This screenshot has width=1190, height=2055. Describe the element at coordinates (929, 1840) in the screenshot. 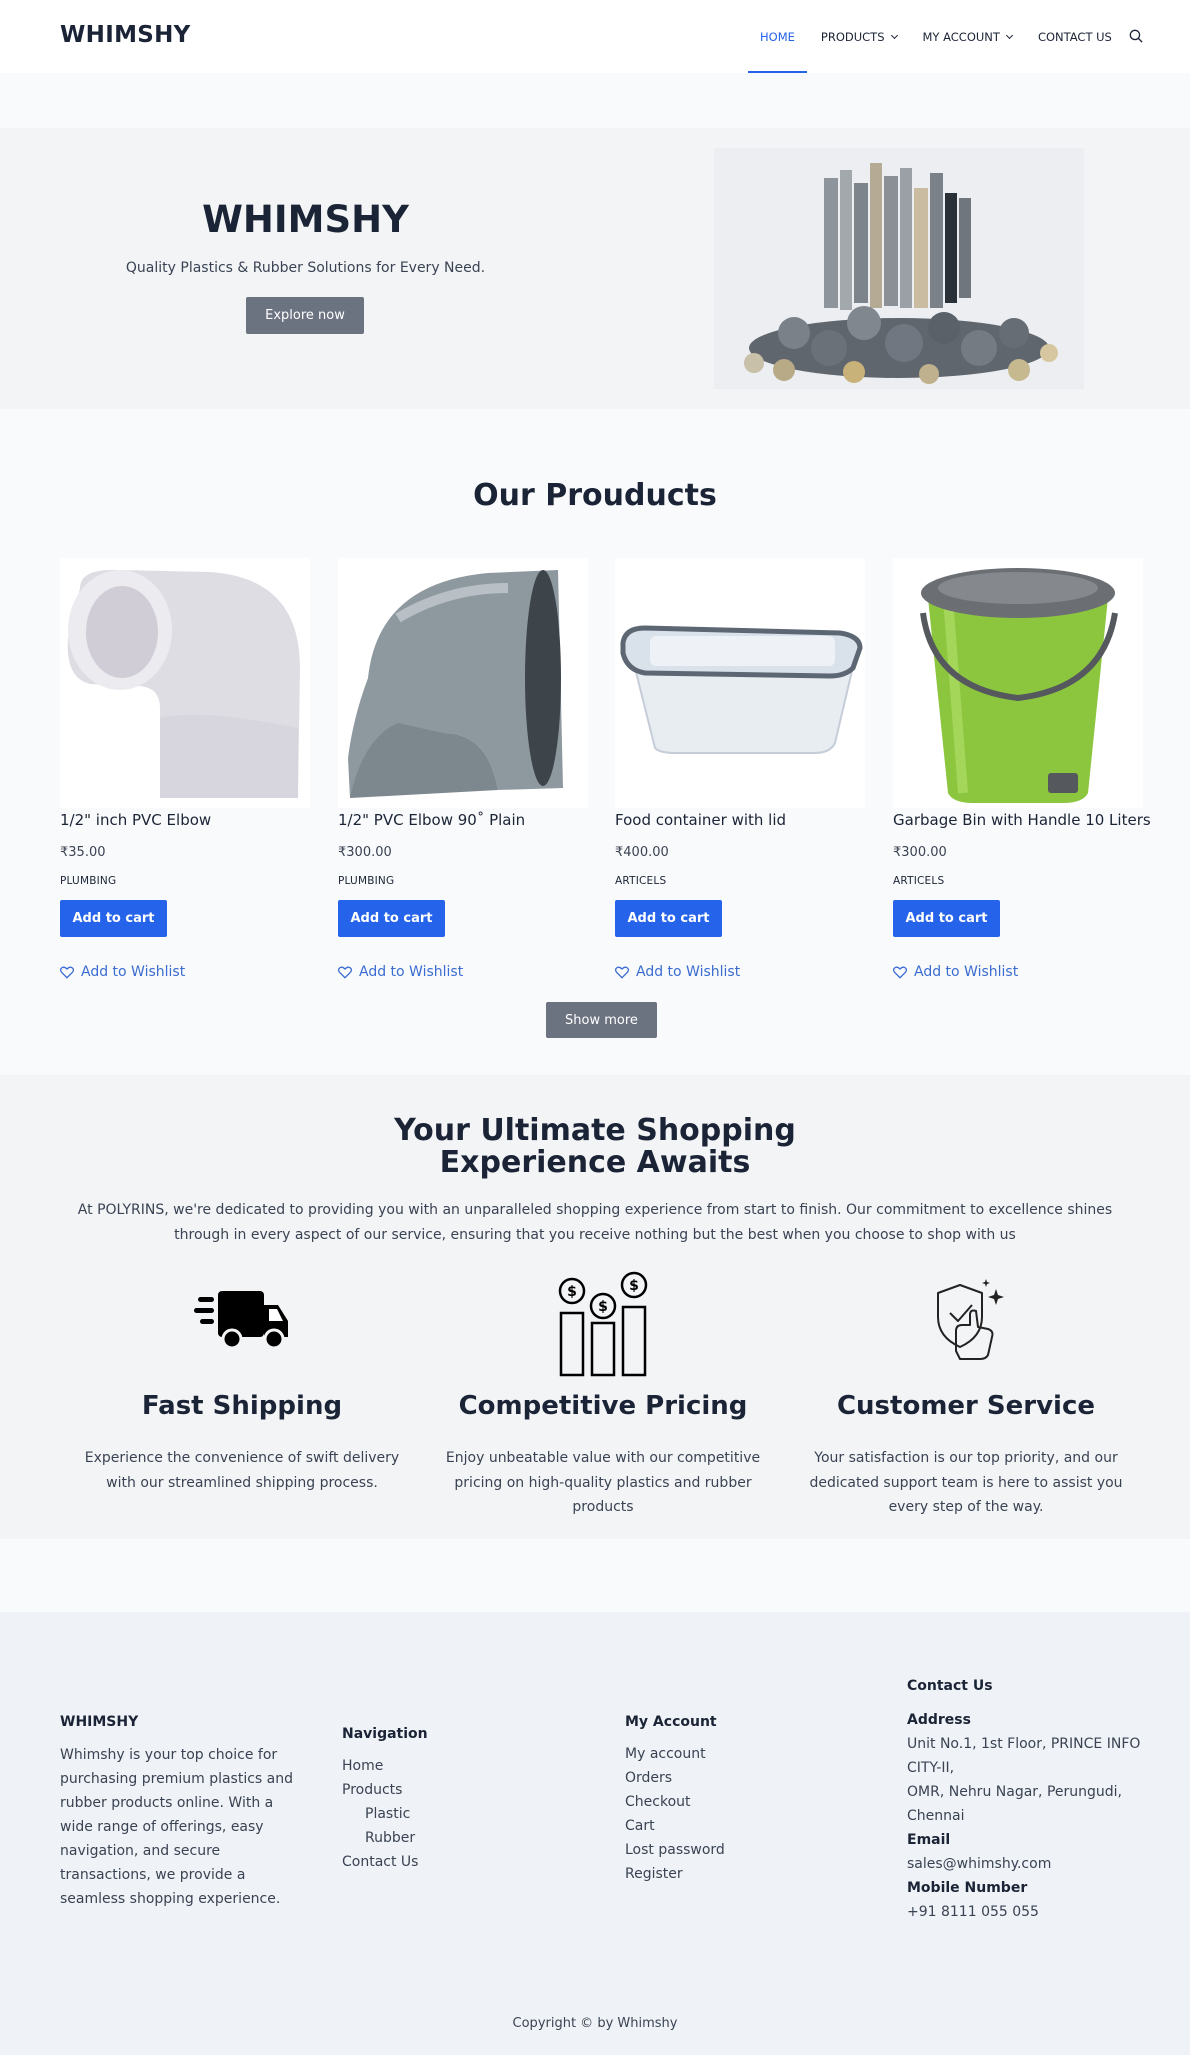

I see `email-label: Email` at that location.